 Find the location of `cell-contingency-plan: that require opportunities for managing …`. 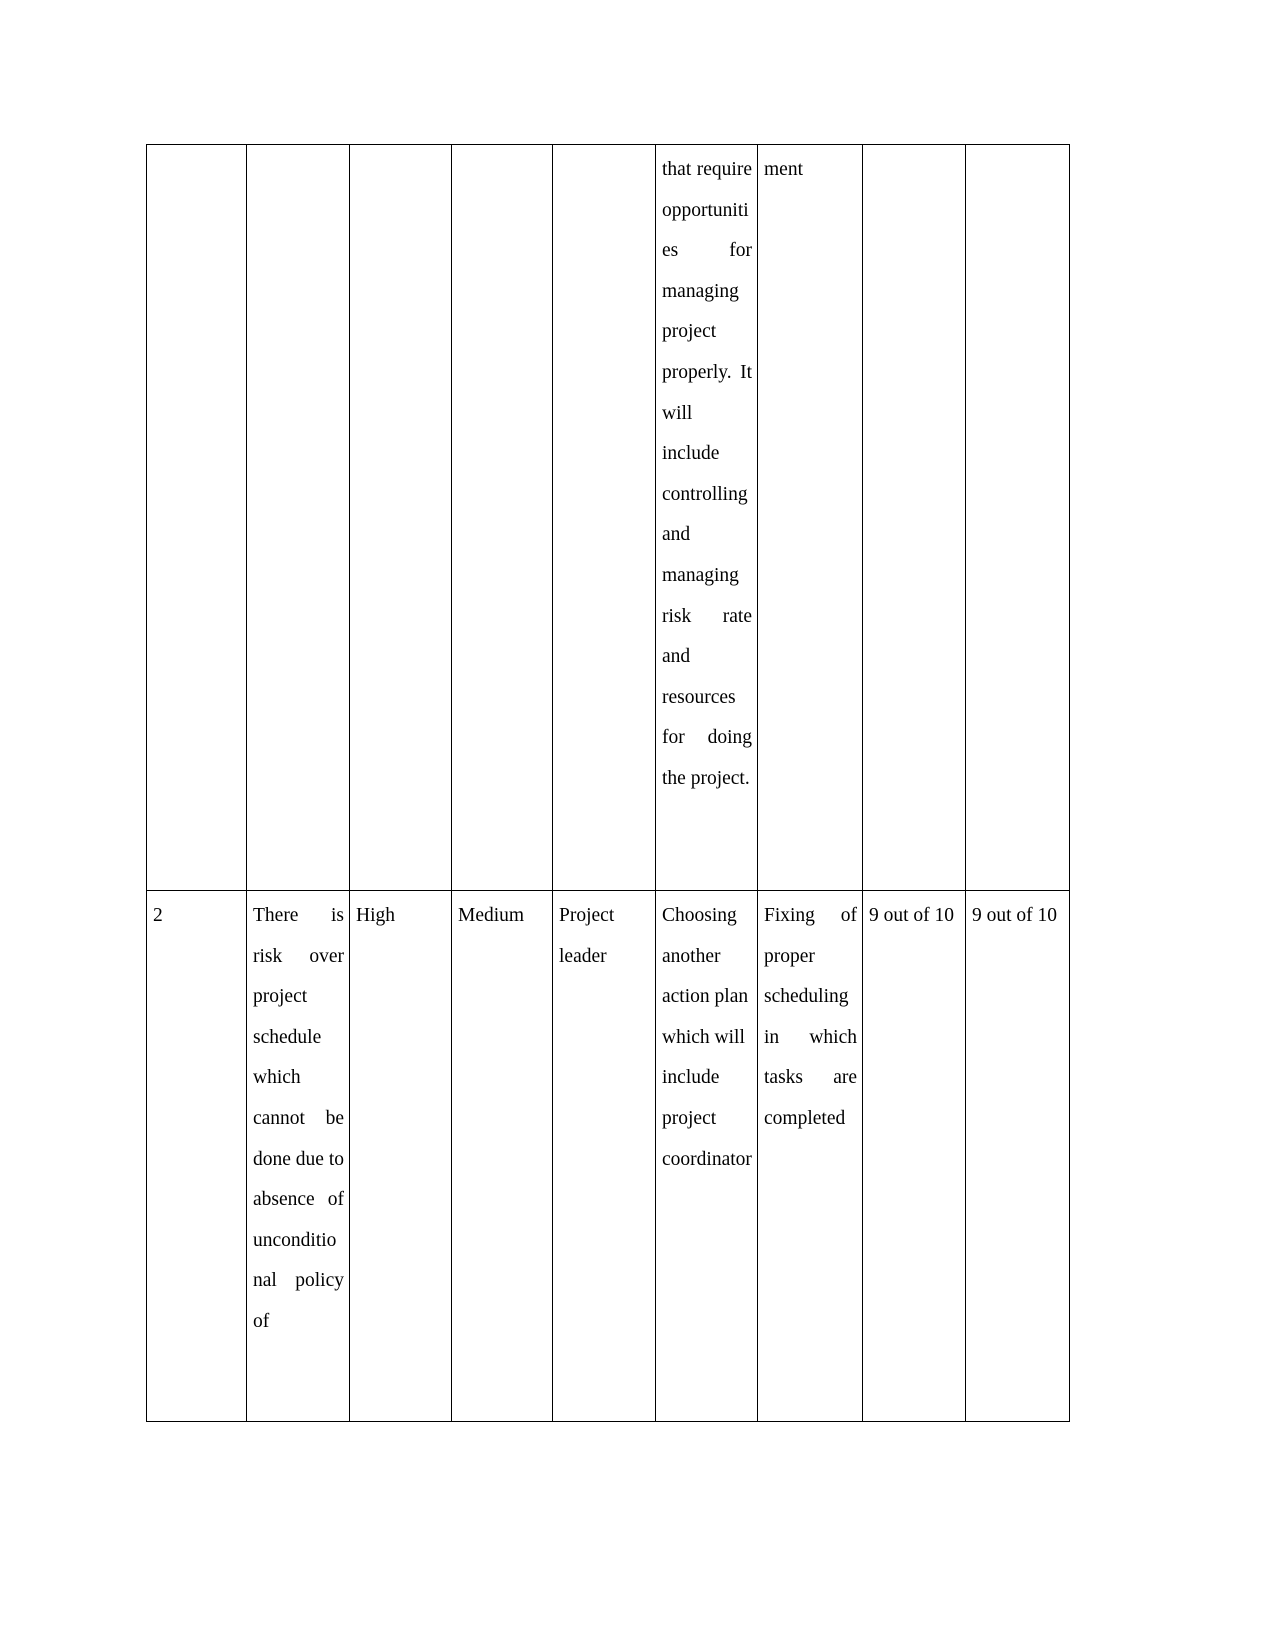

cell-contingency-plan: that require opportunities for managing … is located at coordinates (706, 517).